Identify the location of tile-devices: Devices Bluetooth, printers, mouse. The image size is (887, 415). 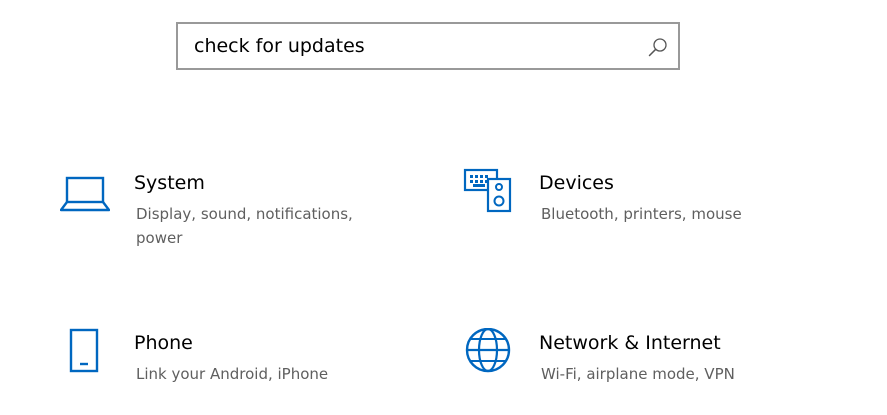
(628, 213).